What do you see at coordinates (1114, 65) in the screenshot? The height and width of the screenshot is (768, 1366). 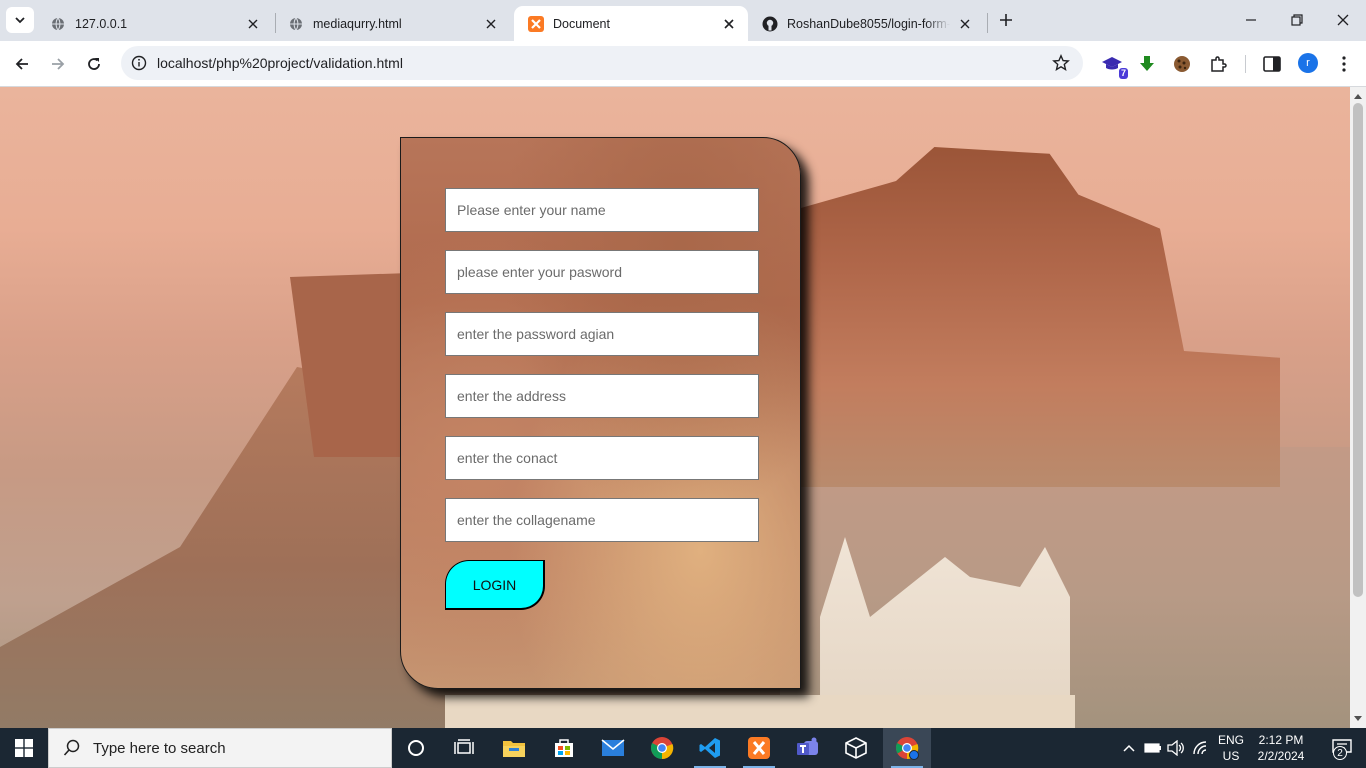 I see `extension-graduation-icon: 7` at bounding box center [1114, 65].